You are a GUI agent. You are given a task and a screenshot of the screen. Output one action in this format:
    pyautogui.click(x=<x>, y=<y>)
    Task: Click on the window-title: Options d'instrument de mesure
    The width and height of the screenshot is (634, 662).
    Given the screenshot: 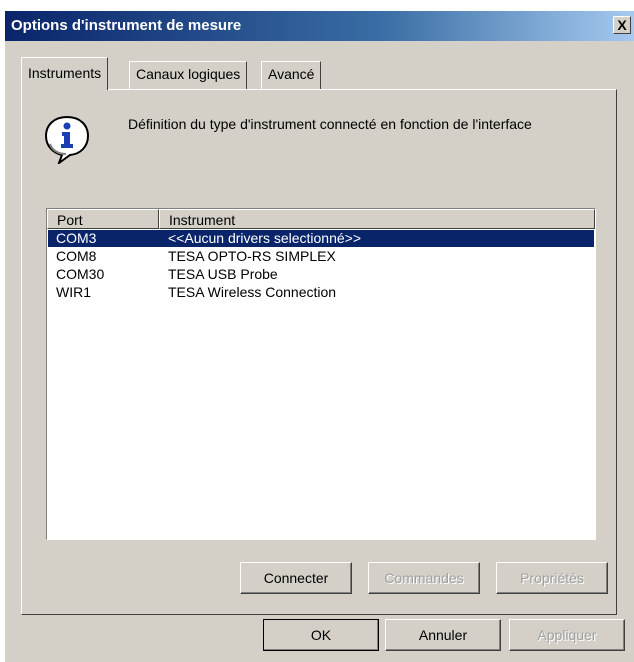 What is the action you would take?
    pyautogui.click(x=126, y=25)
    